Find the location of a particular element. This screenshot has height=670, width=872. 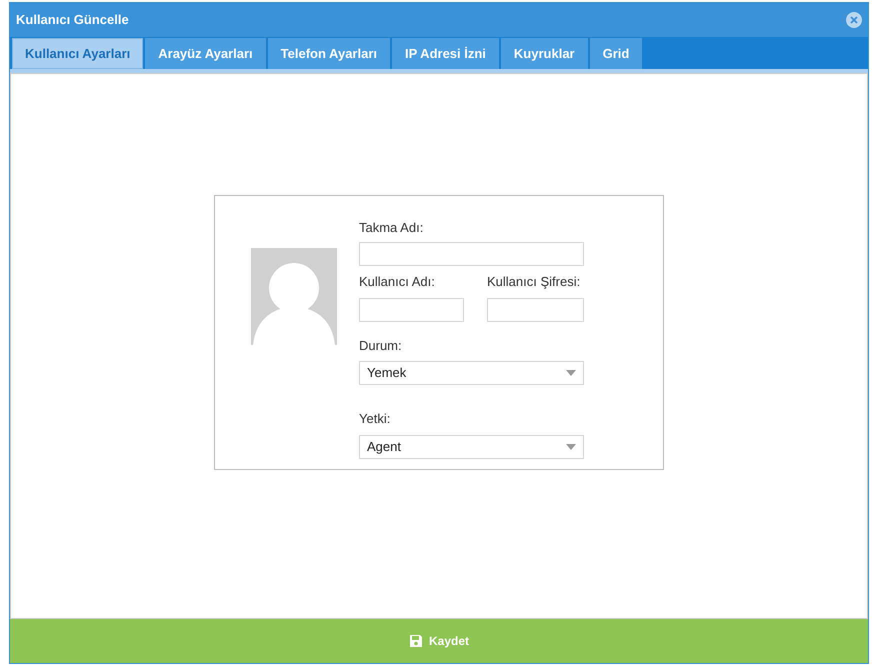

save-button: Kaydet is located at coordinates (439, 641).